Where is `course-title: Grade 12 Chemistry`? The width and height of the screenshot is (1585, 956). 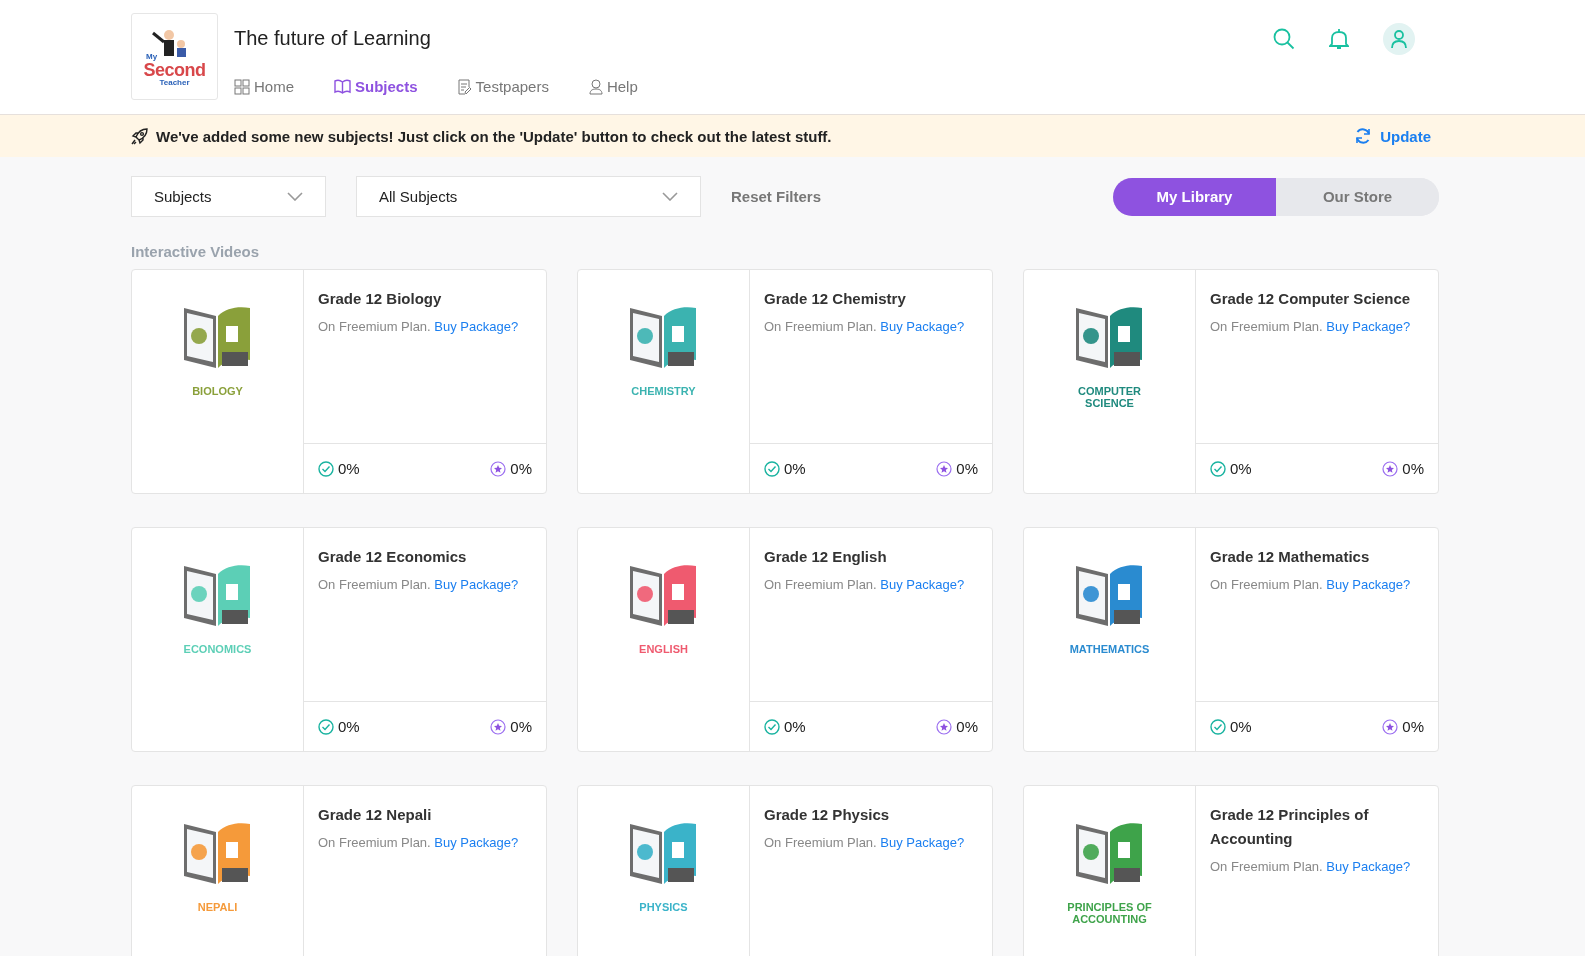
course-title: Grade 12 Chemistry is located at coordinates (835, 299).